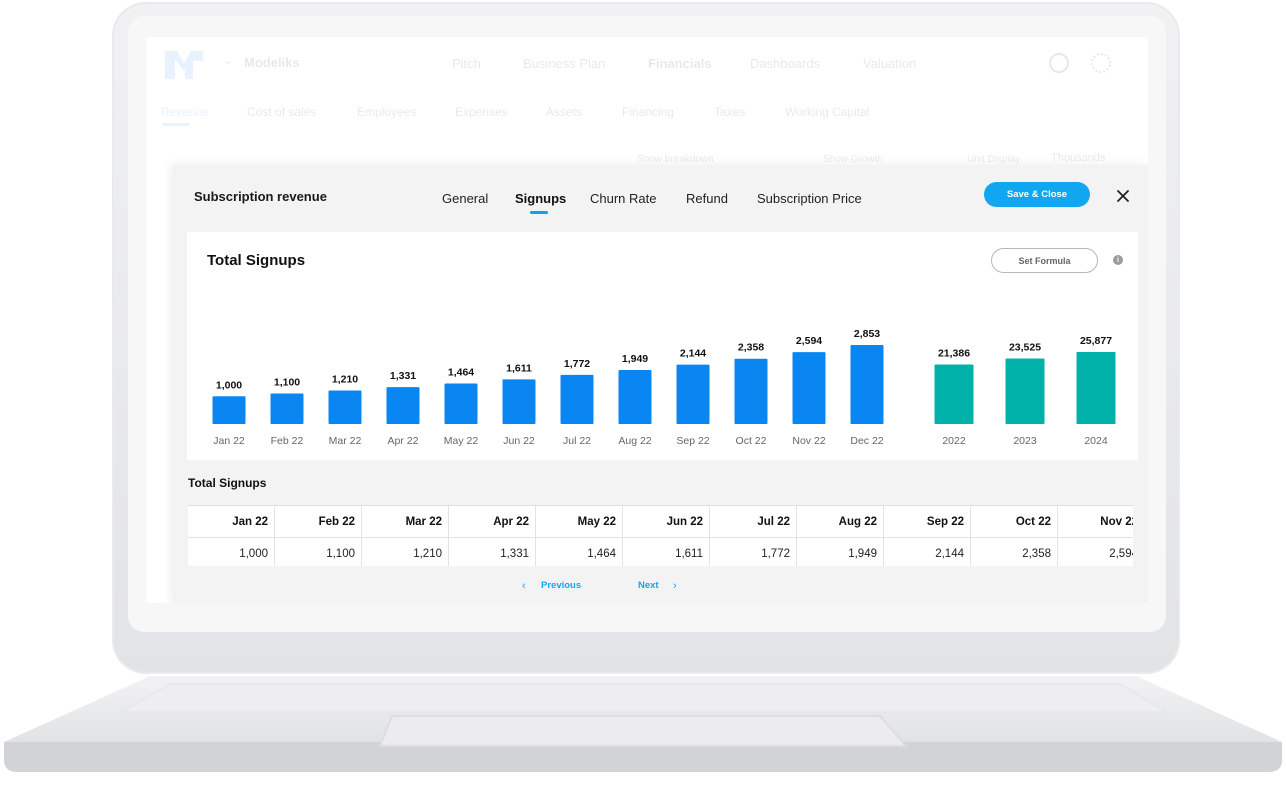 Image resolution: width=1286 pixels, height=788 pixels. I want to click on previous-button: Previous, so click(561, 585).